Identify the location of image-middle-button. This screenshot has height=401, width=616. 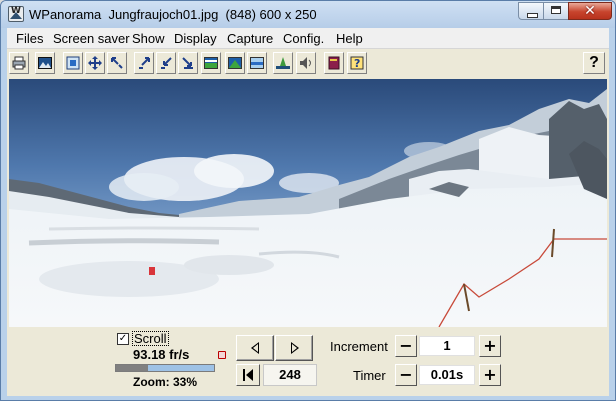
(235, 63).